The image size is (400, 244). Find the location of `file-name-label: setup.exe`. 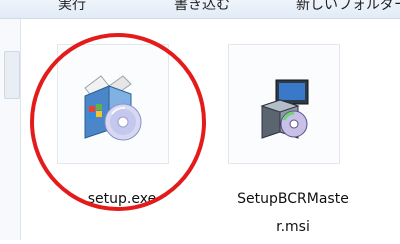

file-name-label: setup.exe is located at coordinates (122, 199).